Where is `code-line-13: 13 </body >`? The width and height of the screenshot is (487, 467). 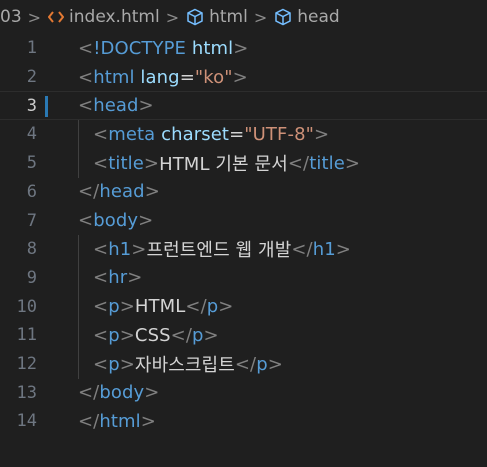 code-line-13: 13 </body > is located at coordinates (243, 392).